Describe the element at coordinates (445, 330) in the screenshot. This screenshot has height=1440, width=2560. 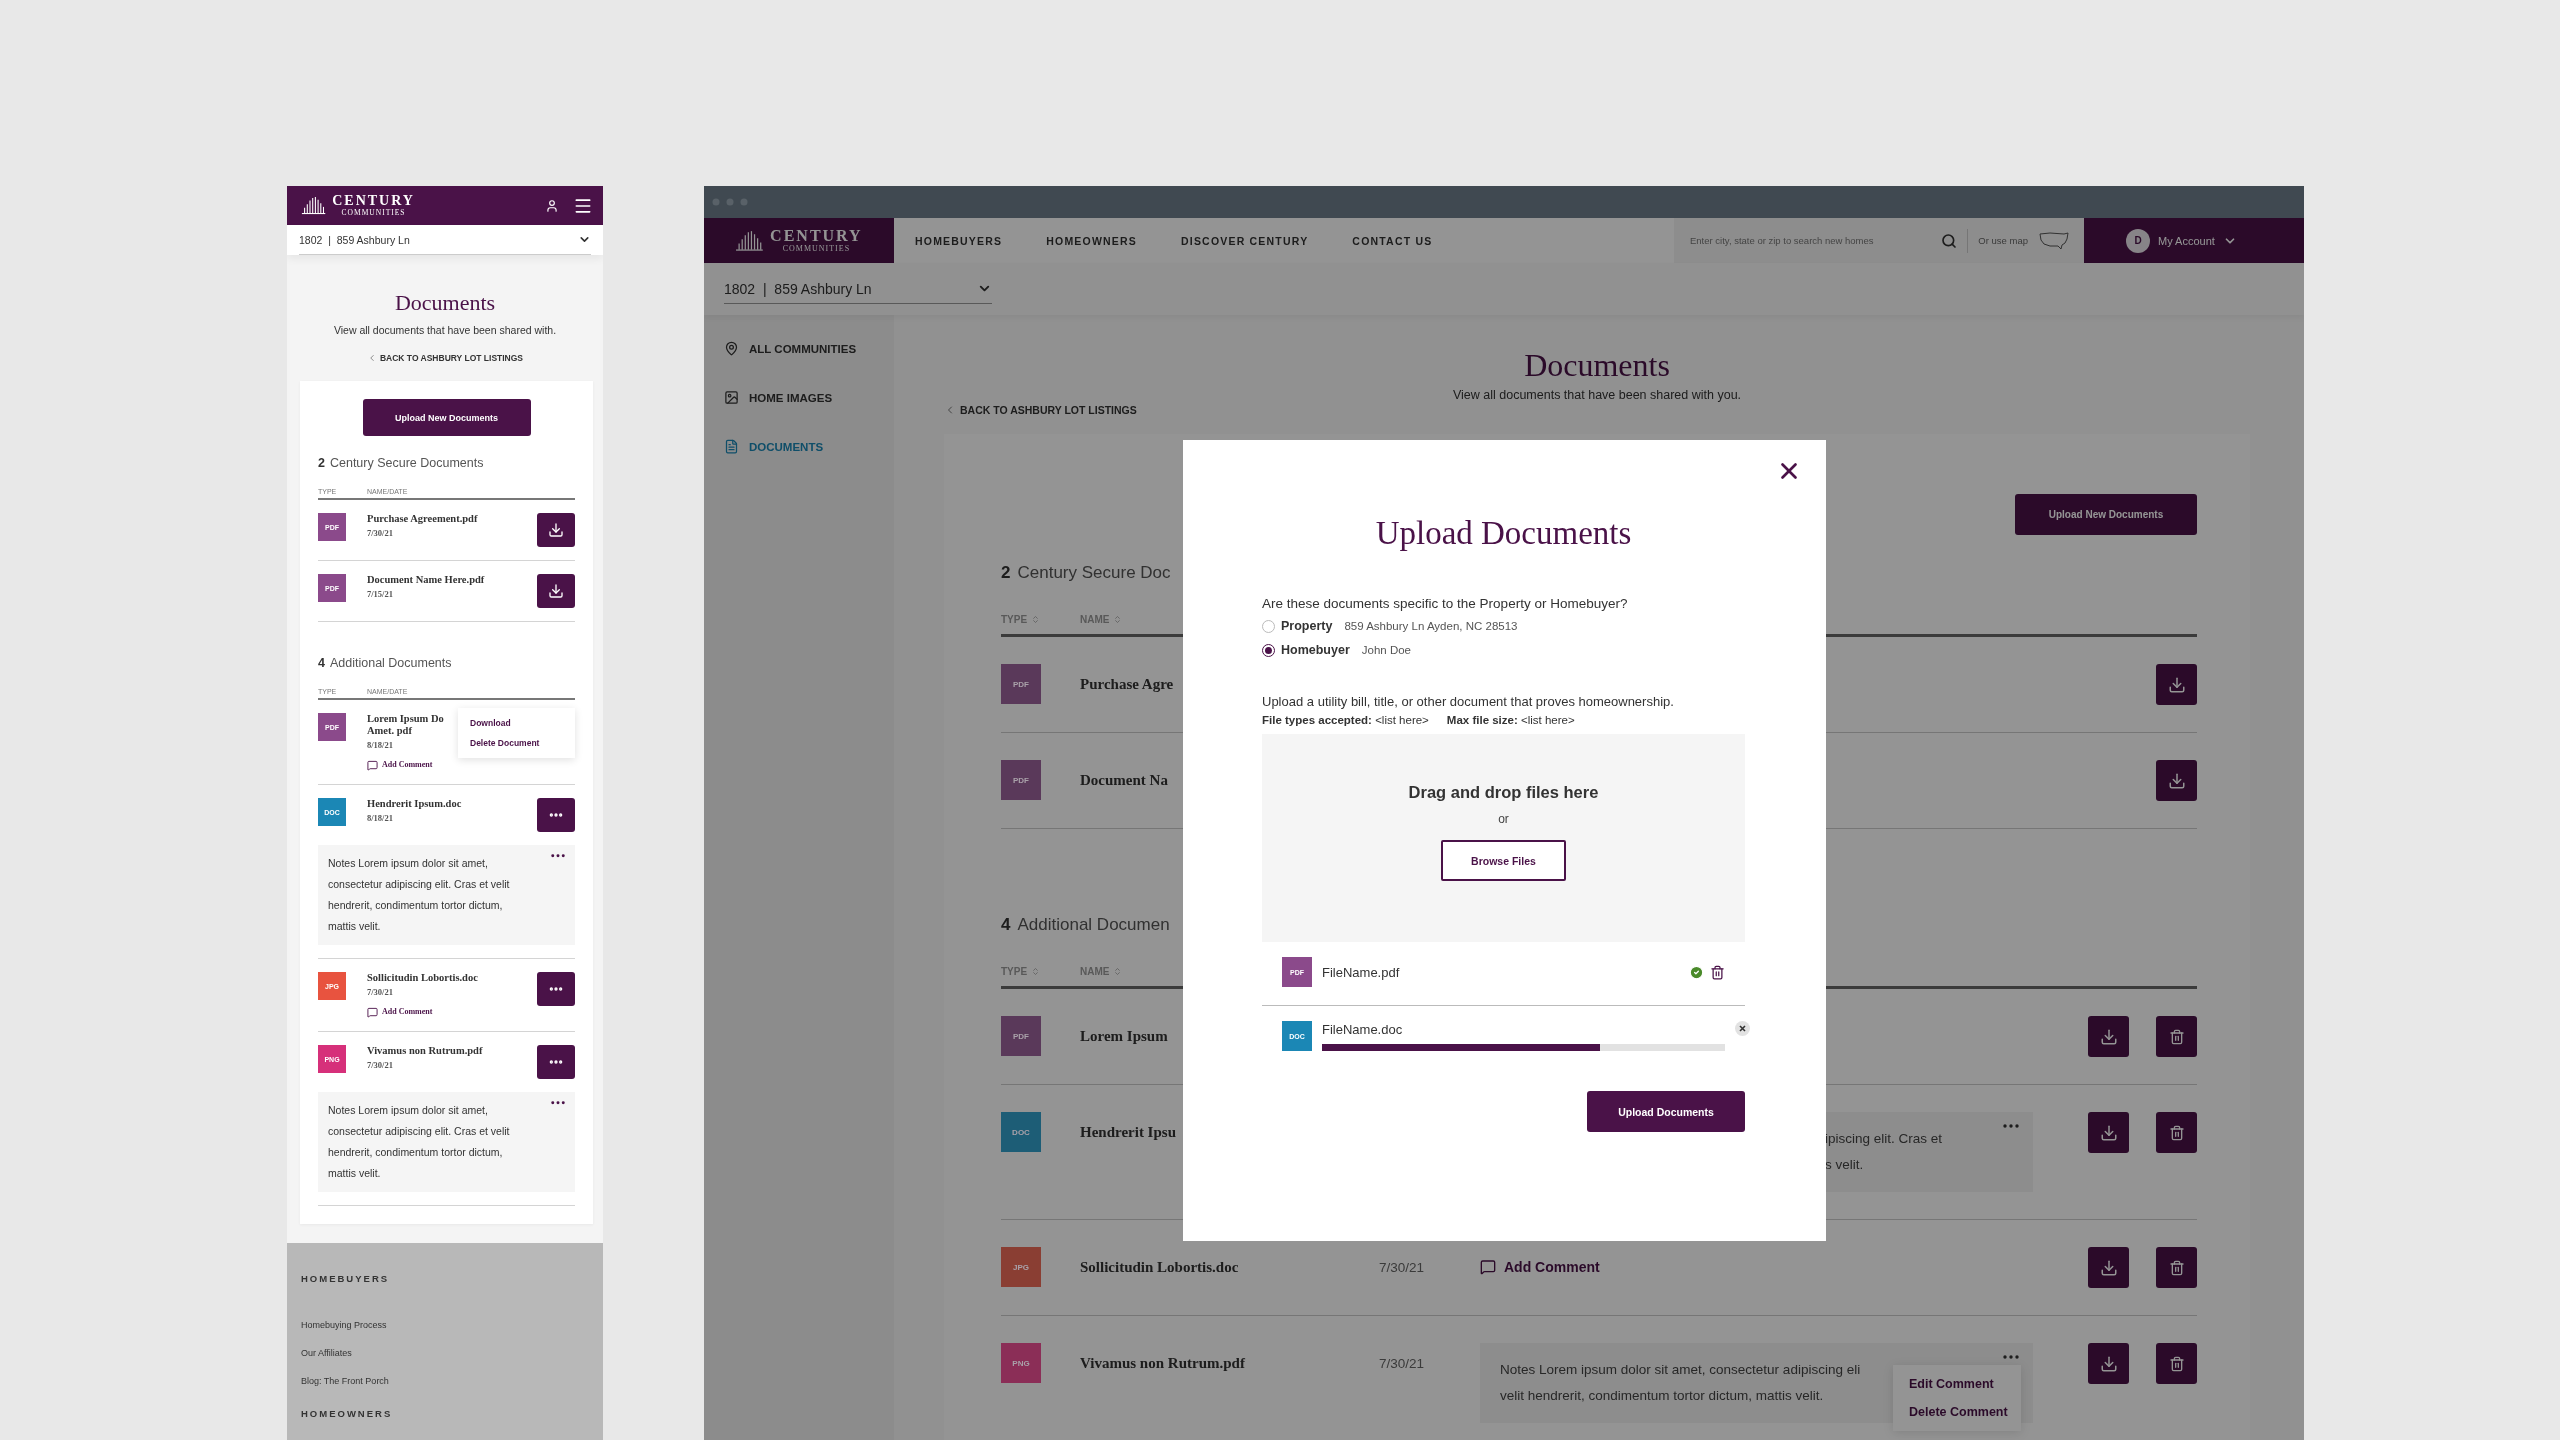
I see `page-subtitle: View all documents that have been shared with.` at that location.